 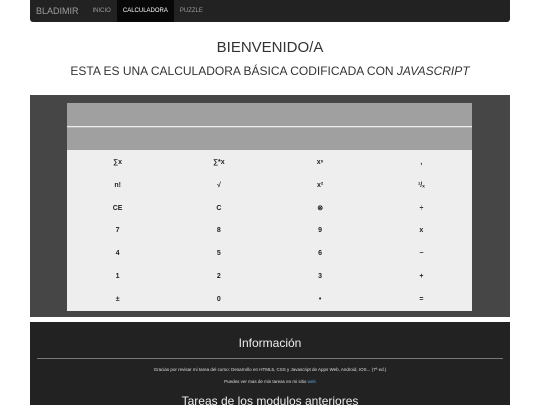 I want to click on calculator-key: ,, so click(x=421, y=162).